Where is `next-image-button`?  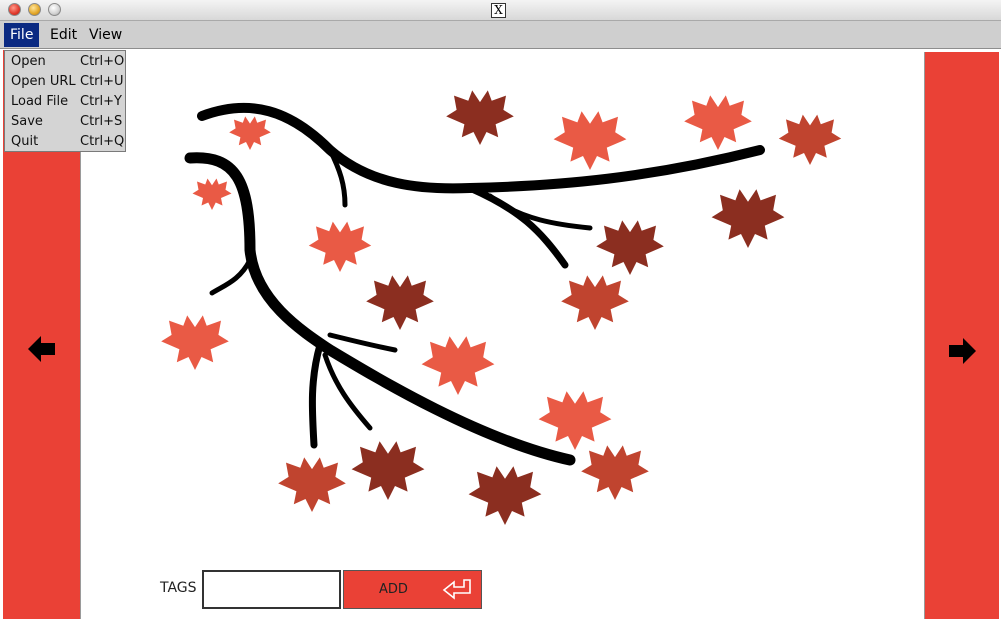 next-image-button is located at coordinates (961, 335).